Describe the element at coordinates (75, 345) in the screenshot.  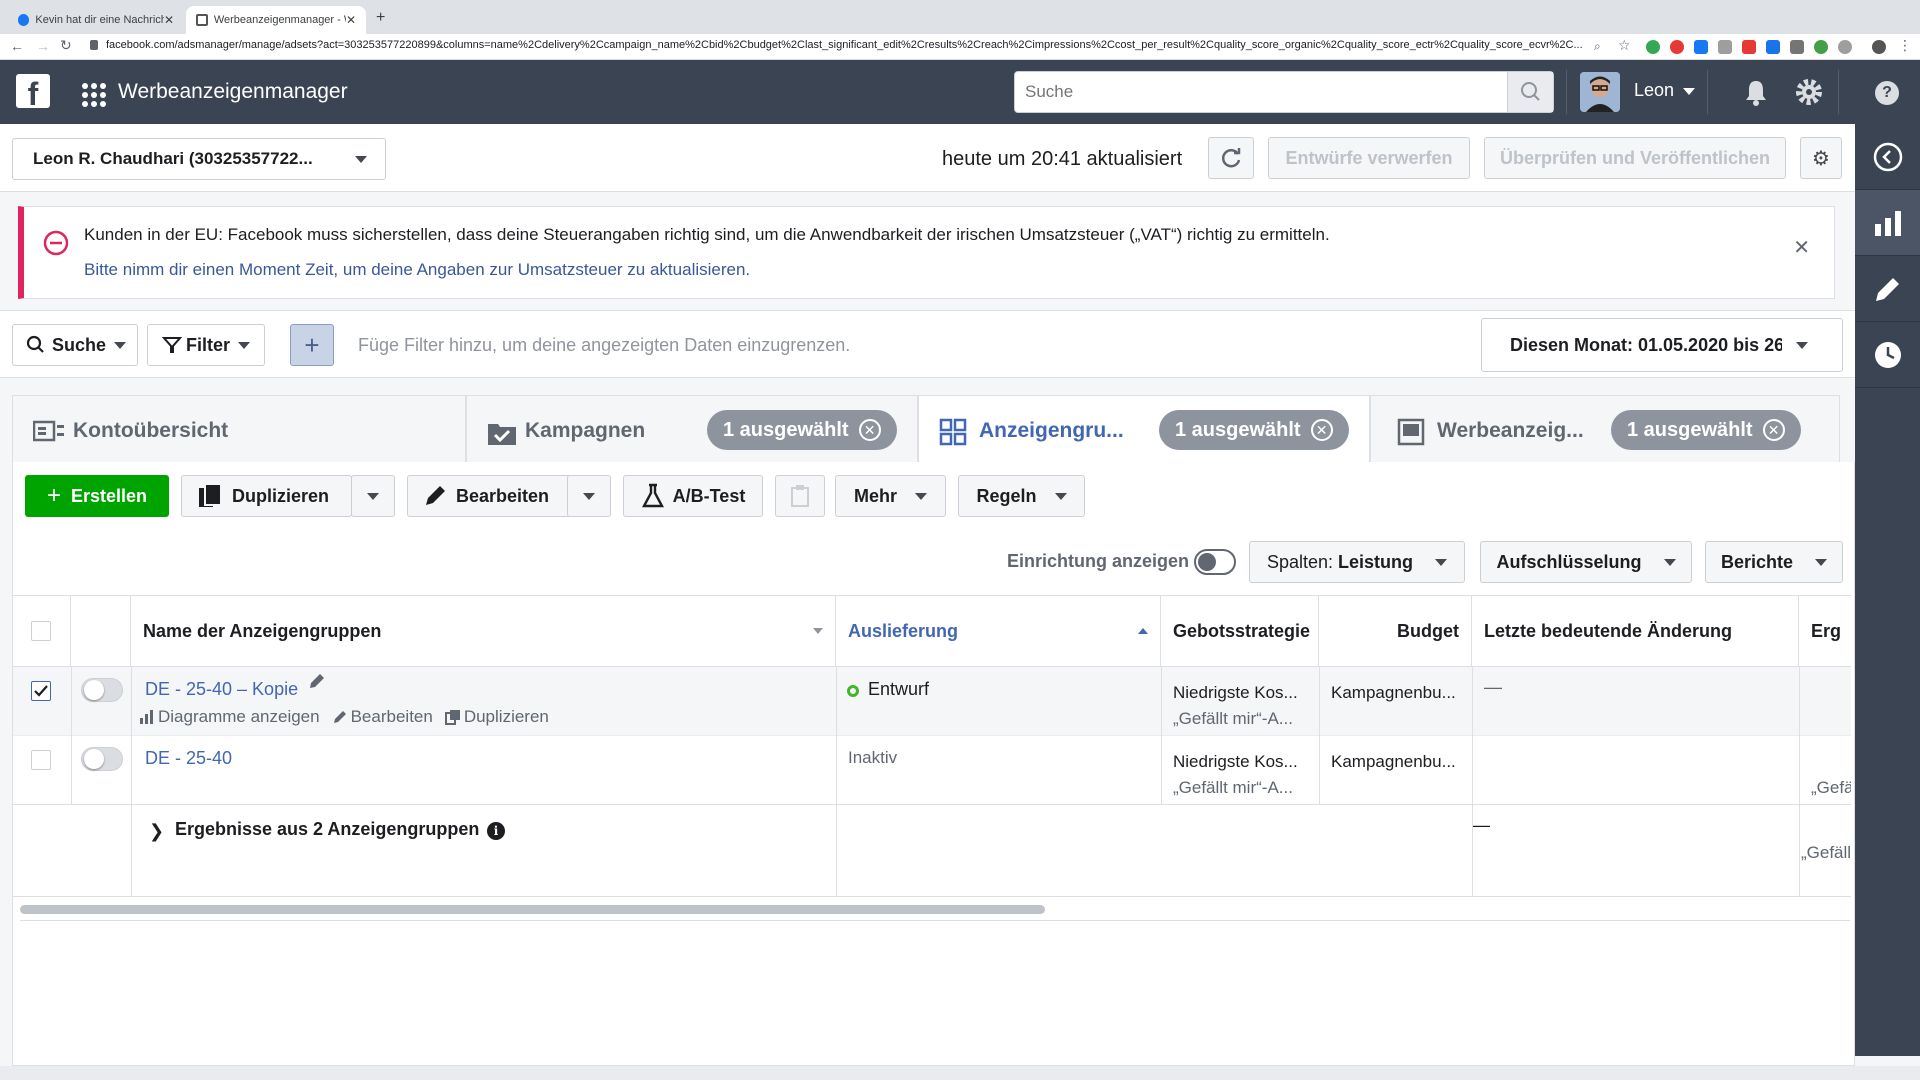
I see `search-dropdown-button: Suche` at that location.